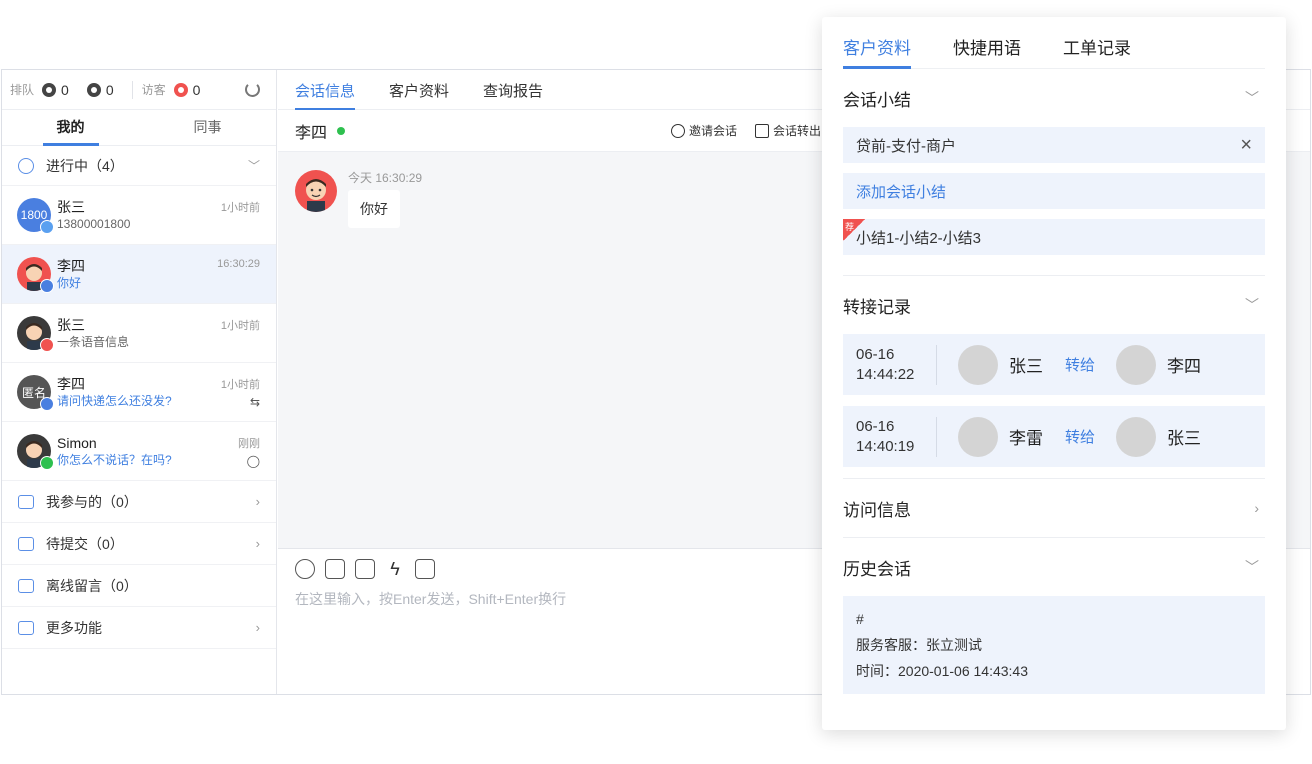 The height and width of the screenshot is (764, 1312). What do you see at coordinates (704, 130) in the screenshot?
I see `invite-session-button: 邀请会话` at bounding box center [704, 130].